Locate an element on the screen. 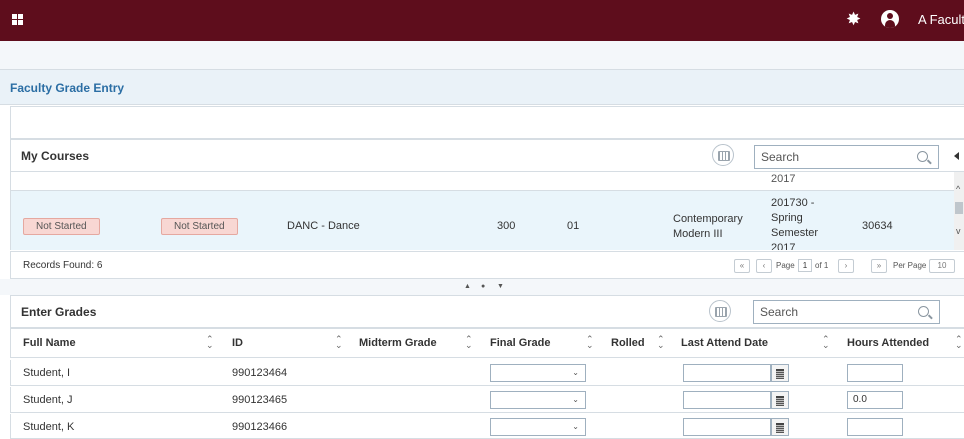 This screenshot has width=964, height=439. term-cell-line2: Spring is located at coordinates (787, 218).